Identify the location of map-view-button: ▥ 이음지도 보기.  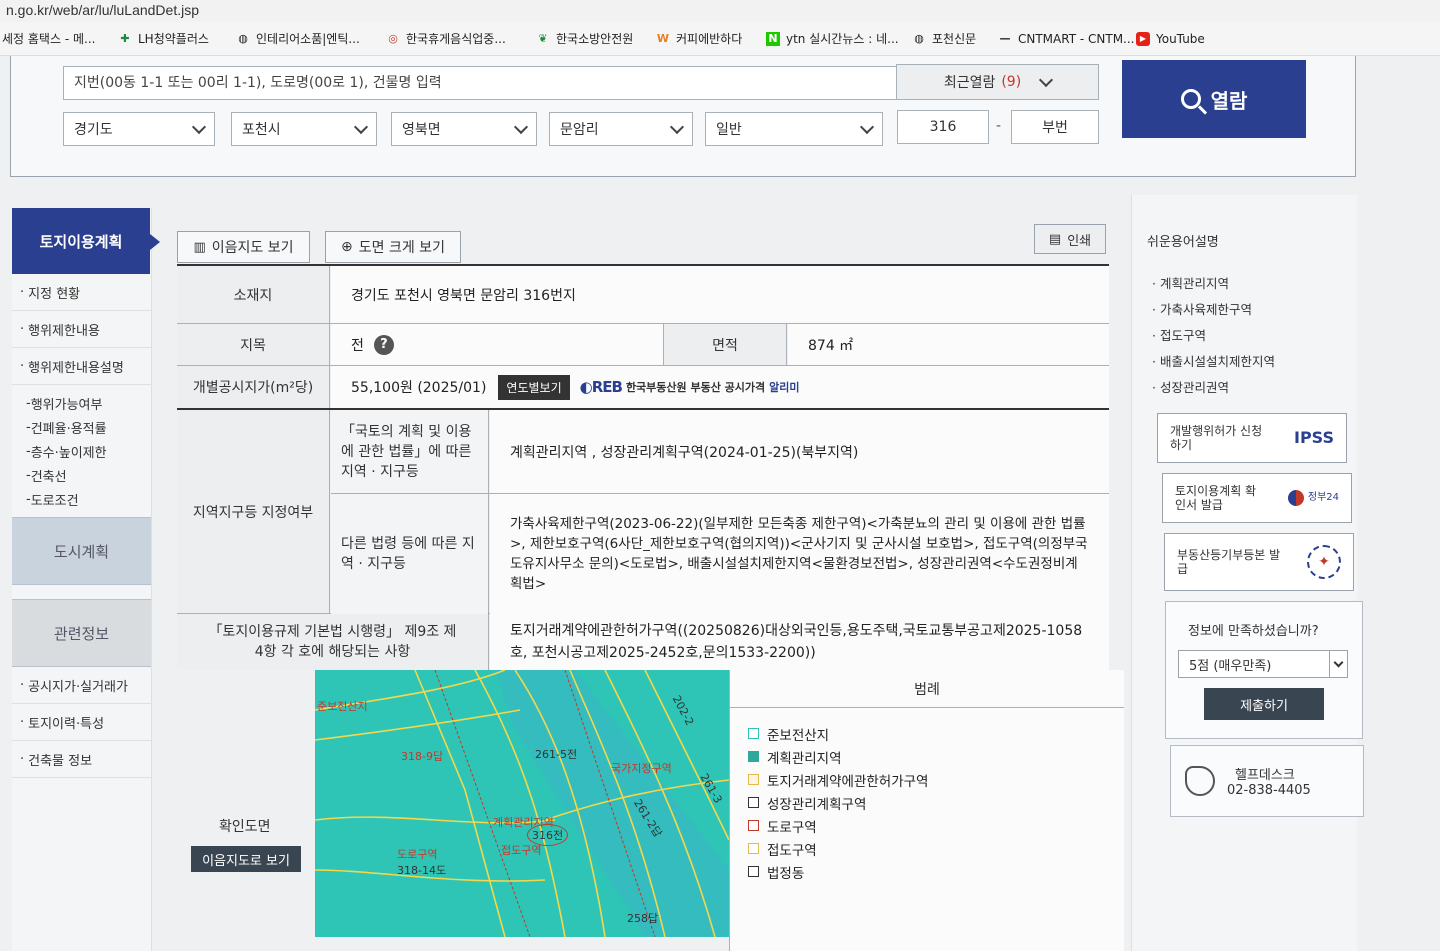
(243, 247).